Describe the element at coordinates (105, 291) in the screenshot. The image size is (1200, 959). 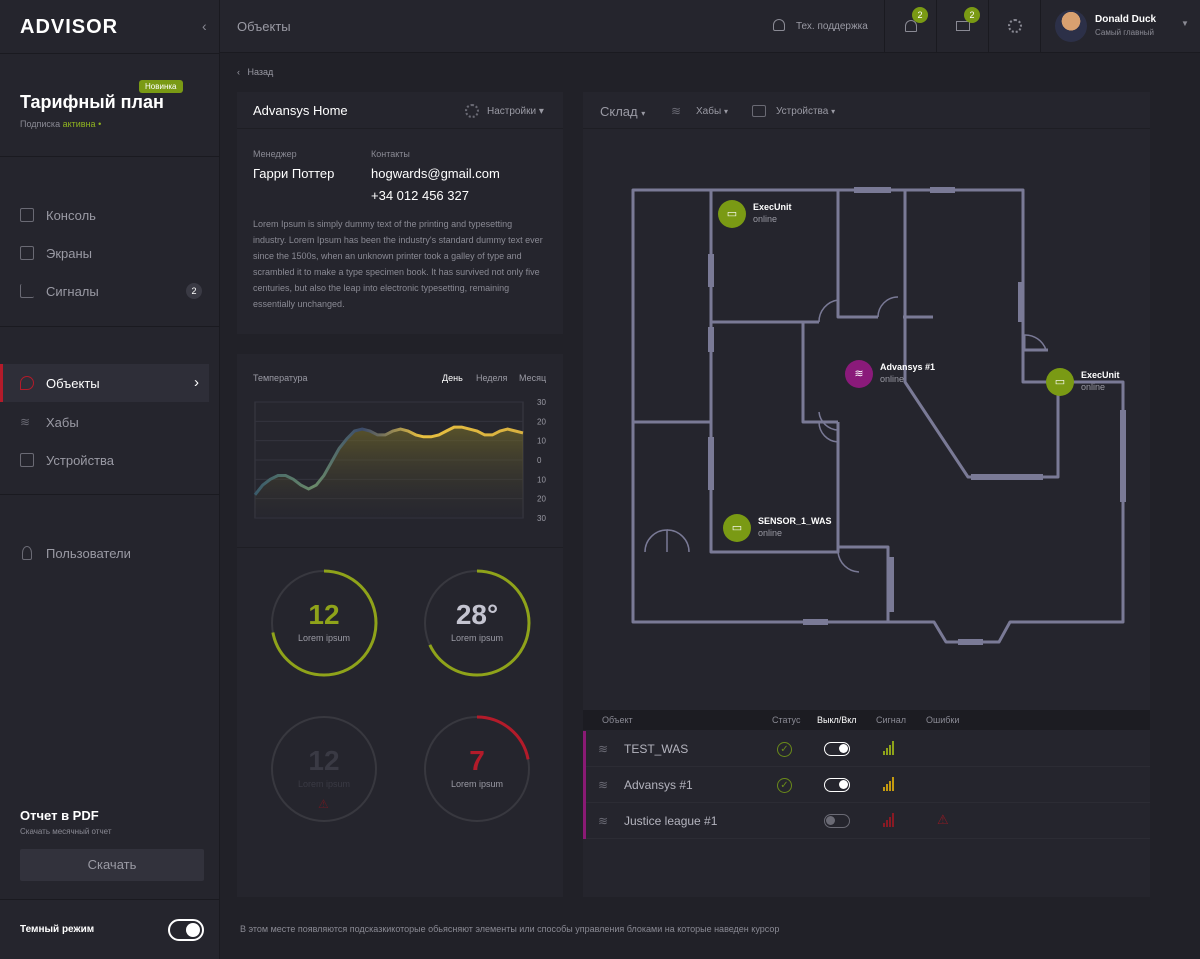
I see `nav-item-signals: Сигналы 2` at that location.